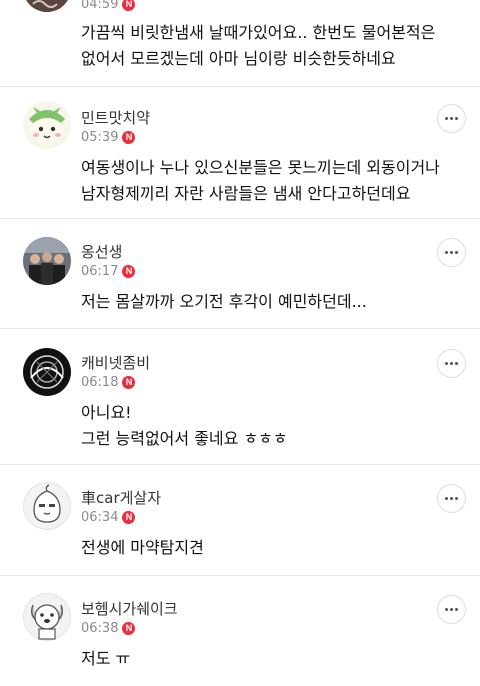 Image resolution: width=480 pixels, height=686 pixels. I want to click on comment-meta: 05:39 N, so click(108, 137).